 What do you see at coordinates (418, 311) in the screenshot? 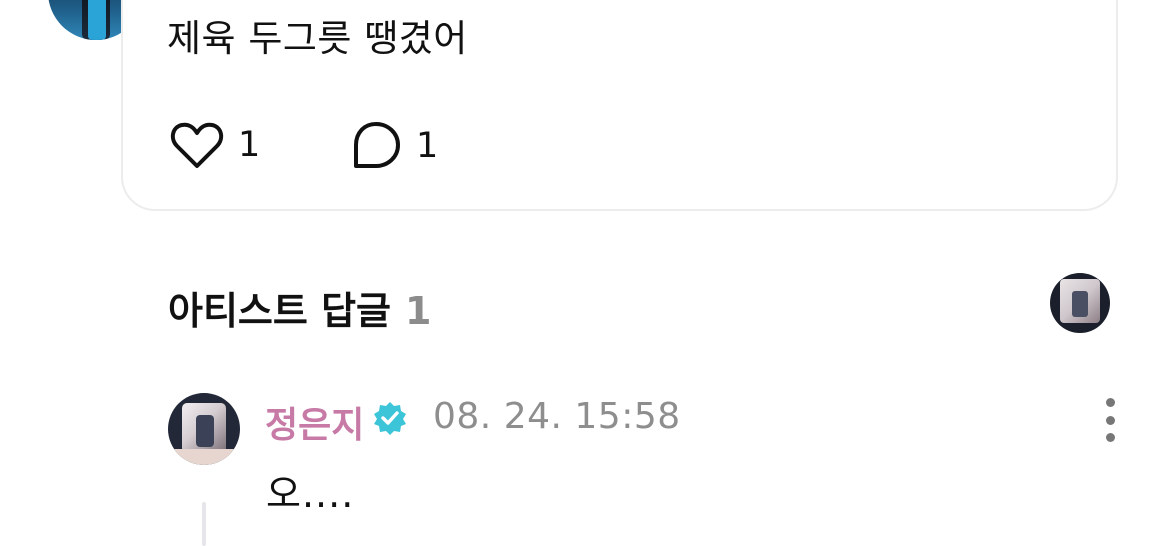
I see `artist-replies-count: 1` at bounding box center [418, 311].